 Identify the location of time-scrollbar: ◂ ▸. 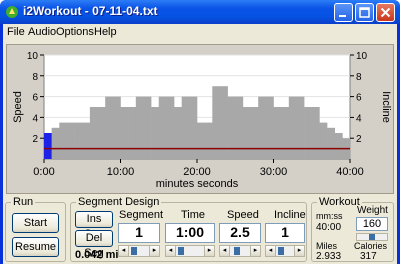
(190, 251).